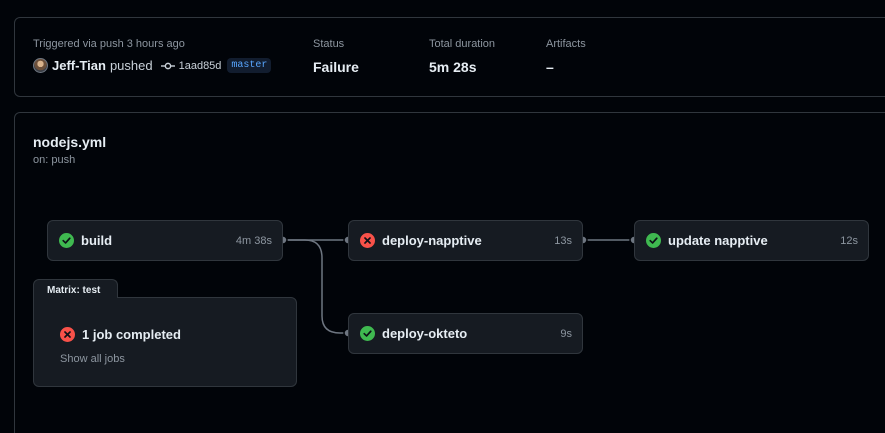 The image size is (885, 433). What do you see at coordinates (563, 240) in the screenshot?
I see `job-duration: 13s` at bounding box center [563, 240].